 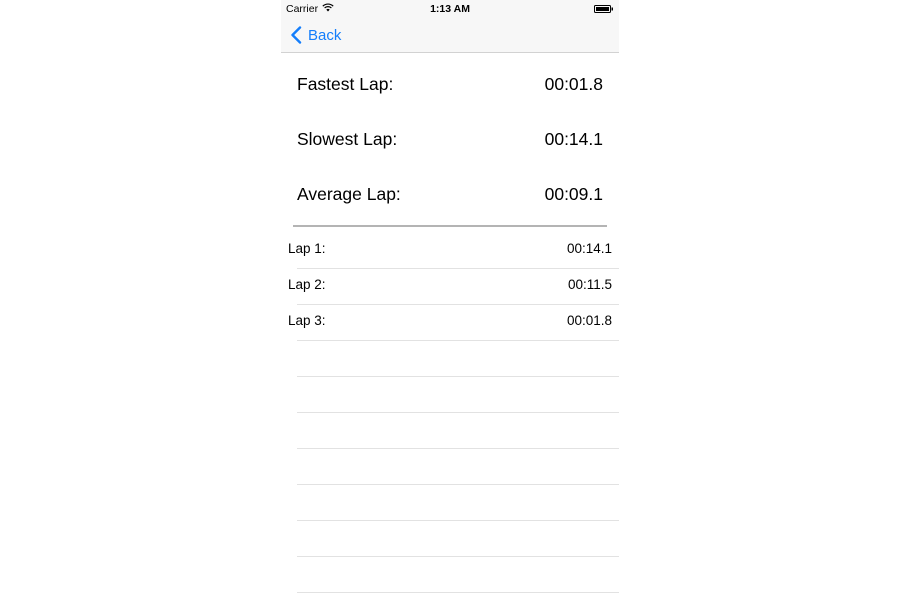 I want to click on slowest-lap-value: 00:14.1, so click(x=573, y=138).